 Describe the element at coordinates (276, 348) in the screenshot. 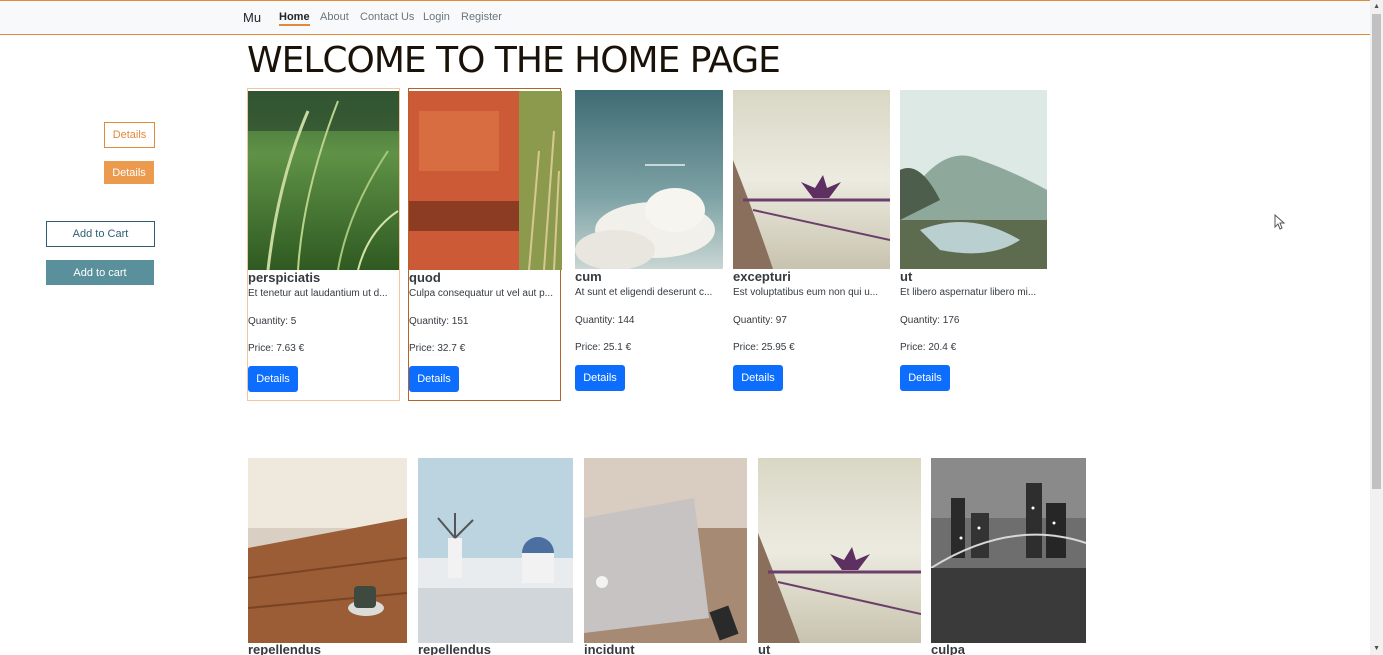

I see `product-price: Price: 7.63 €` at that location.